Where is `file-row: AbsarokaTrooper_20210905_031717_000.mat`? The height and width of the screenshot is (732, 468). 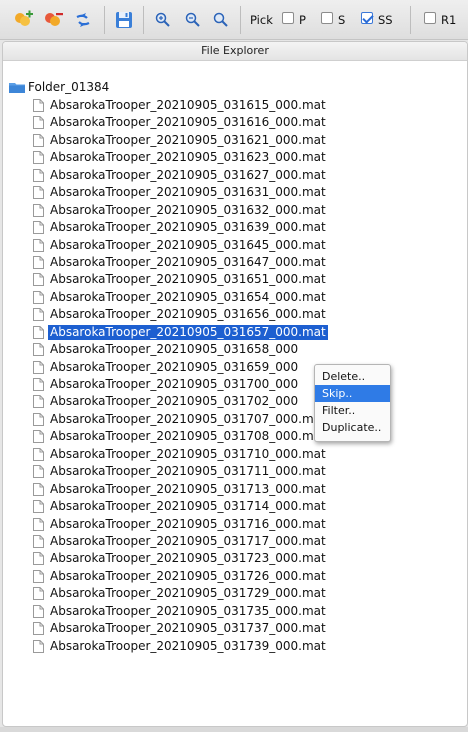
file-row: AbsarokaTrooper_20210905_031717_000.mat is located at coordinates (248, 541).